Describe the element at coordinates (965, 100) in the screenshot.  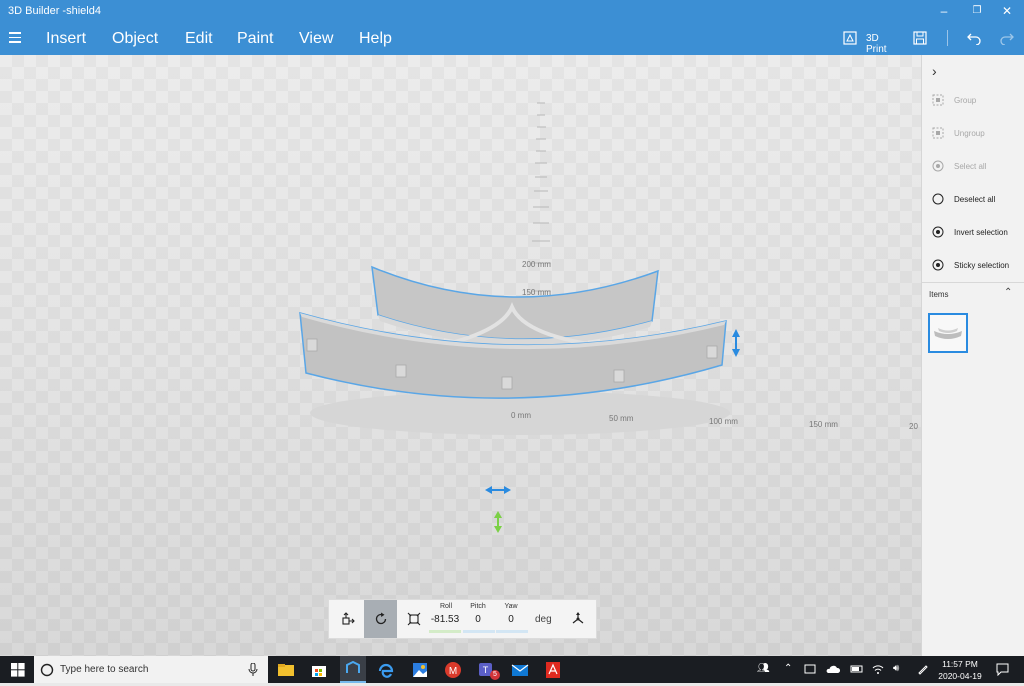
I see `panel-item-label: Group` at that location.